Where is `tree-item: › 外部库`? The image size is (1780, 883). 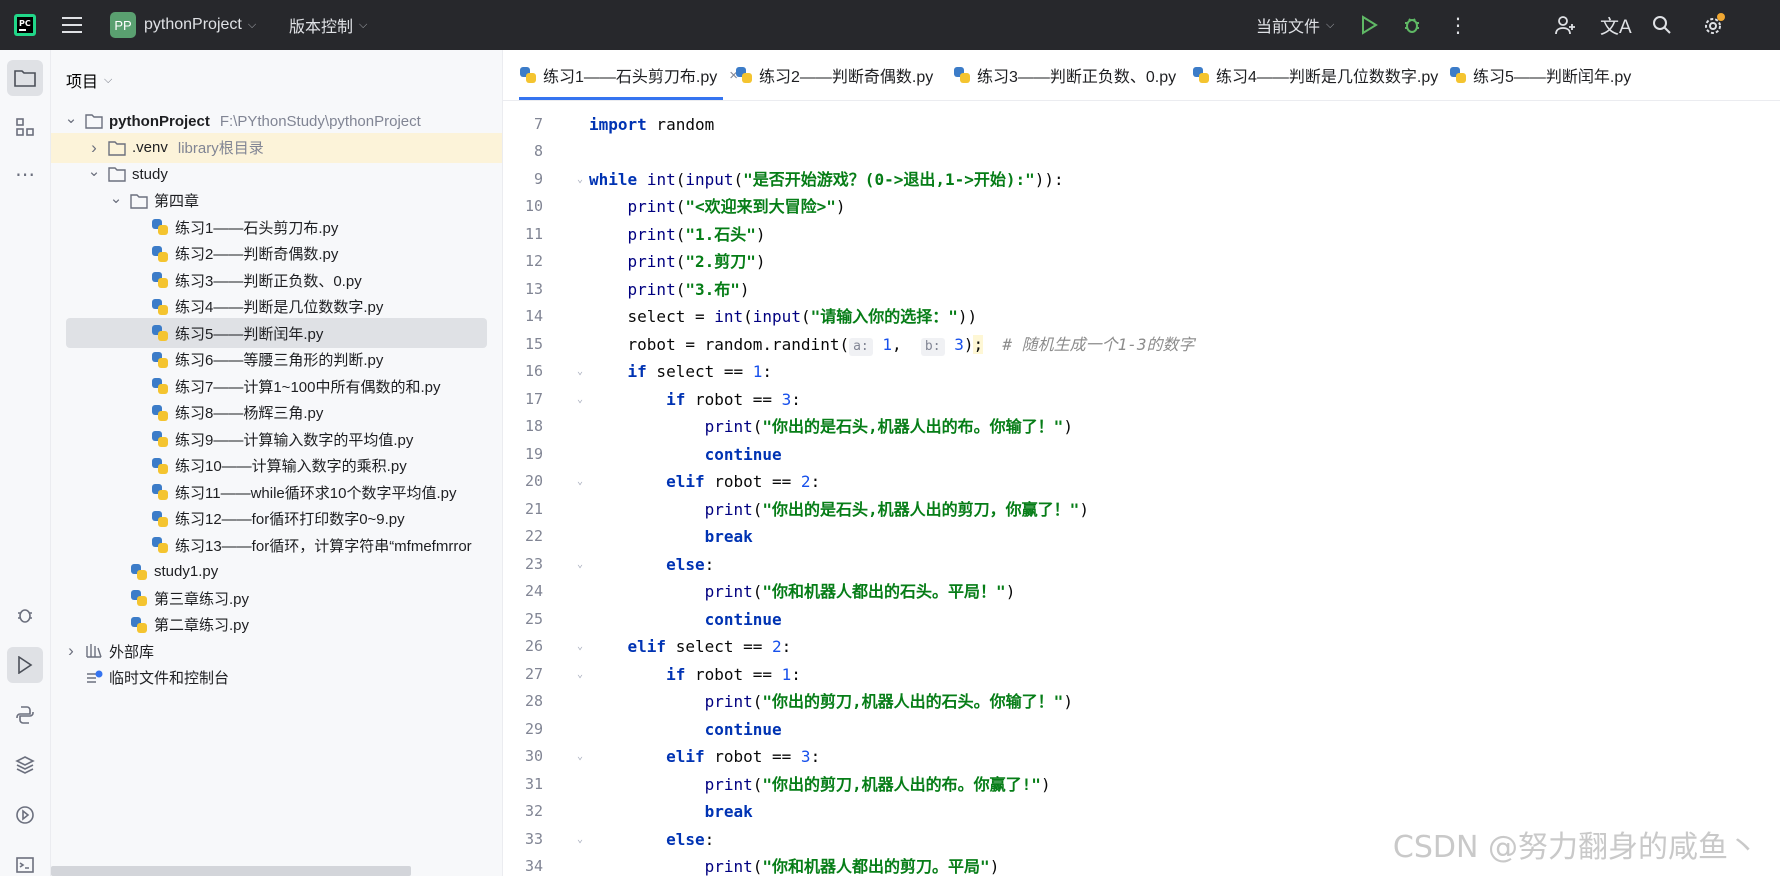 tree-item: › 外部库 is located at coordinates (276, 651).